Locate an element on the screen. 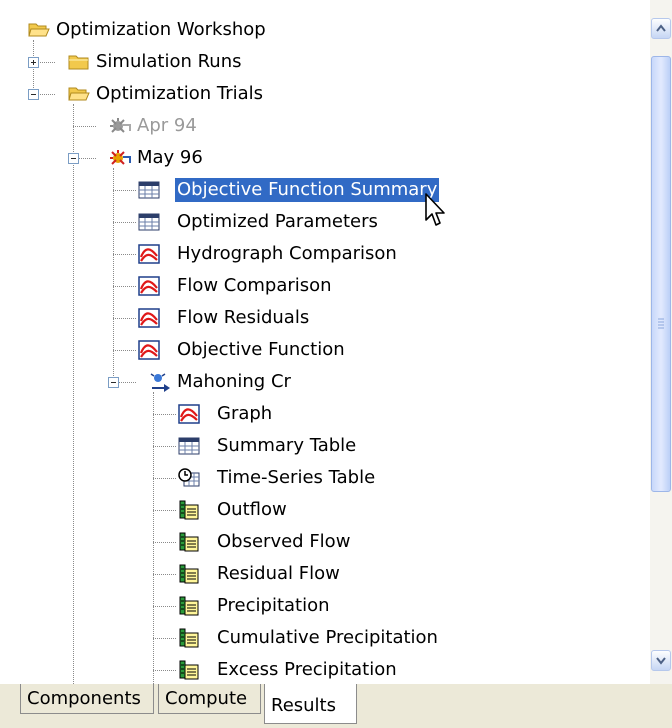 The height and width of the screenshot is (728, 672). tree-node-observed-flow: Observed Flow is located at coordinates (283, 542).